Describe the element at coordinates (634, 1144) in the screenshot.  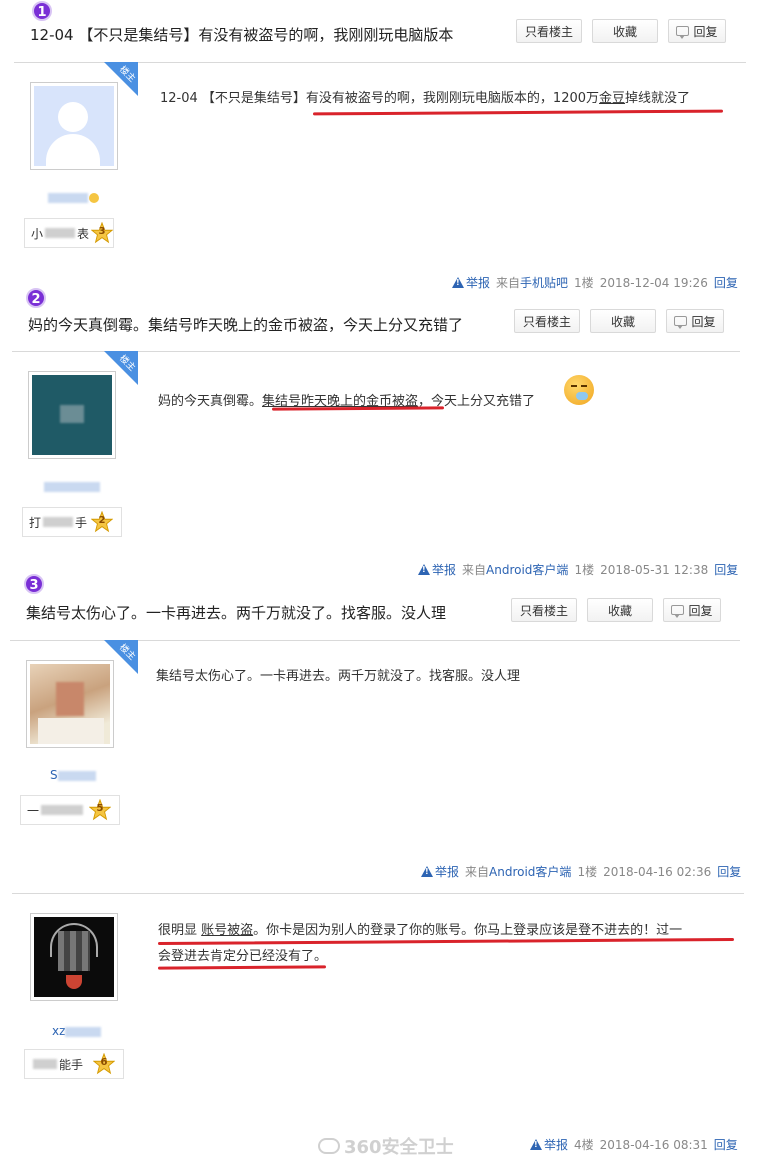
I see `post-meta: 举报 4楼 2018-04-16 08:31 回复` at that location.